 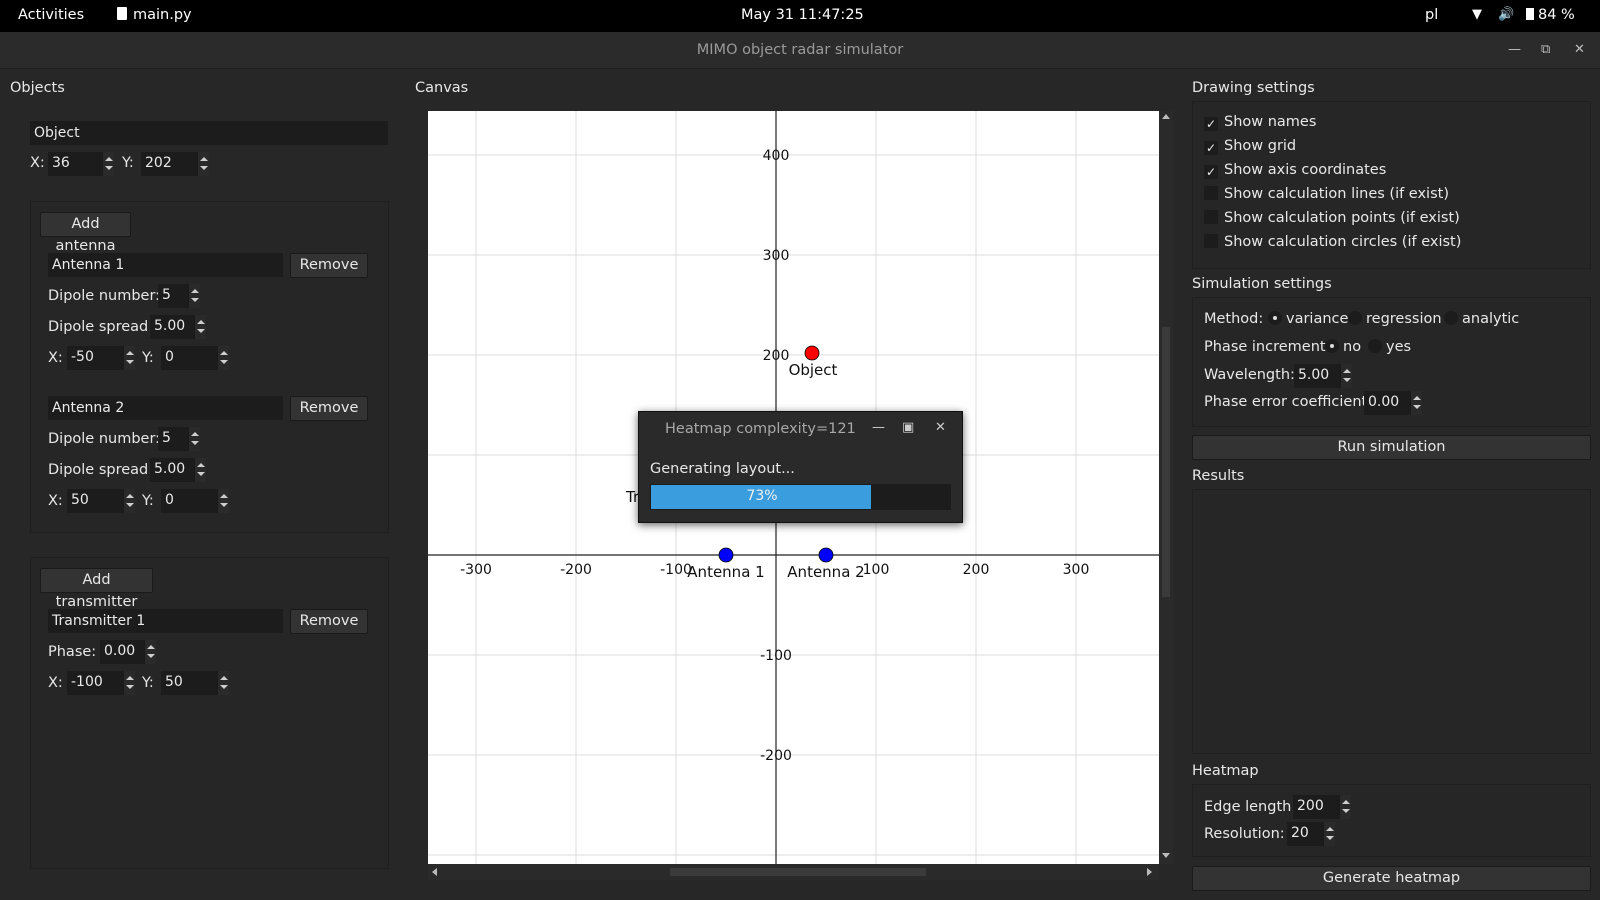 I want to click on method-analytic-label: analytic, so click(x=1491, y=319).